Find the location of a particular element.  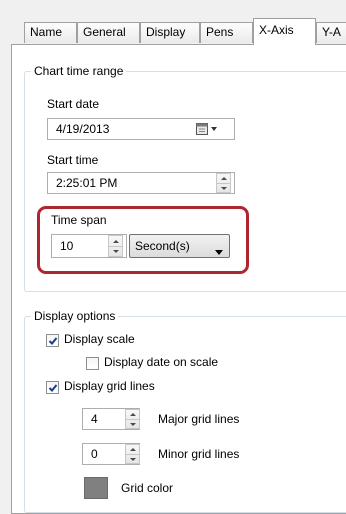

start-date-picker: 4/19/2013 is located at coordinates (141, 129).